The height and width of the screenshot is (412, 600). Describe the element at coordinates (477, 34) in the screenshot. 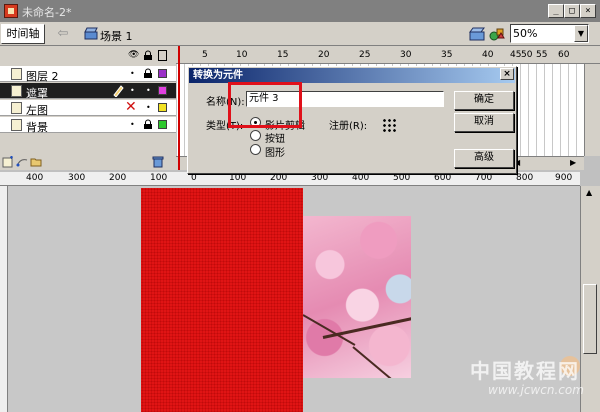

I see `edit-scene-icon` at that location.